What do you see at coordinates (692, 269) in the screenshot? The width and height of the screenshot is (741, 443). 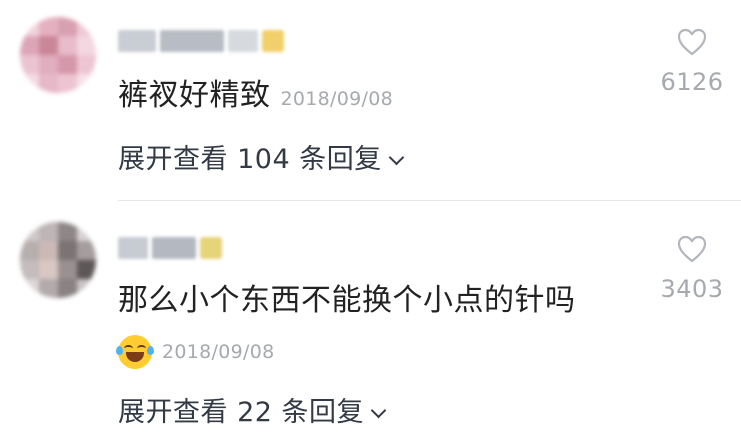 I see `like-button: 3403` at bounding box center [692, 269].